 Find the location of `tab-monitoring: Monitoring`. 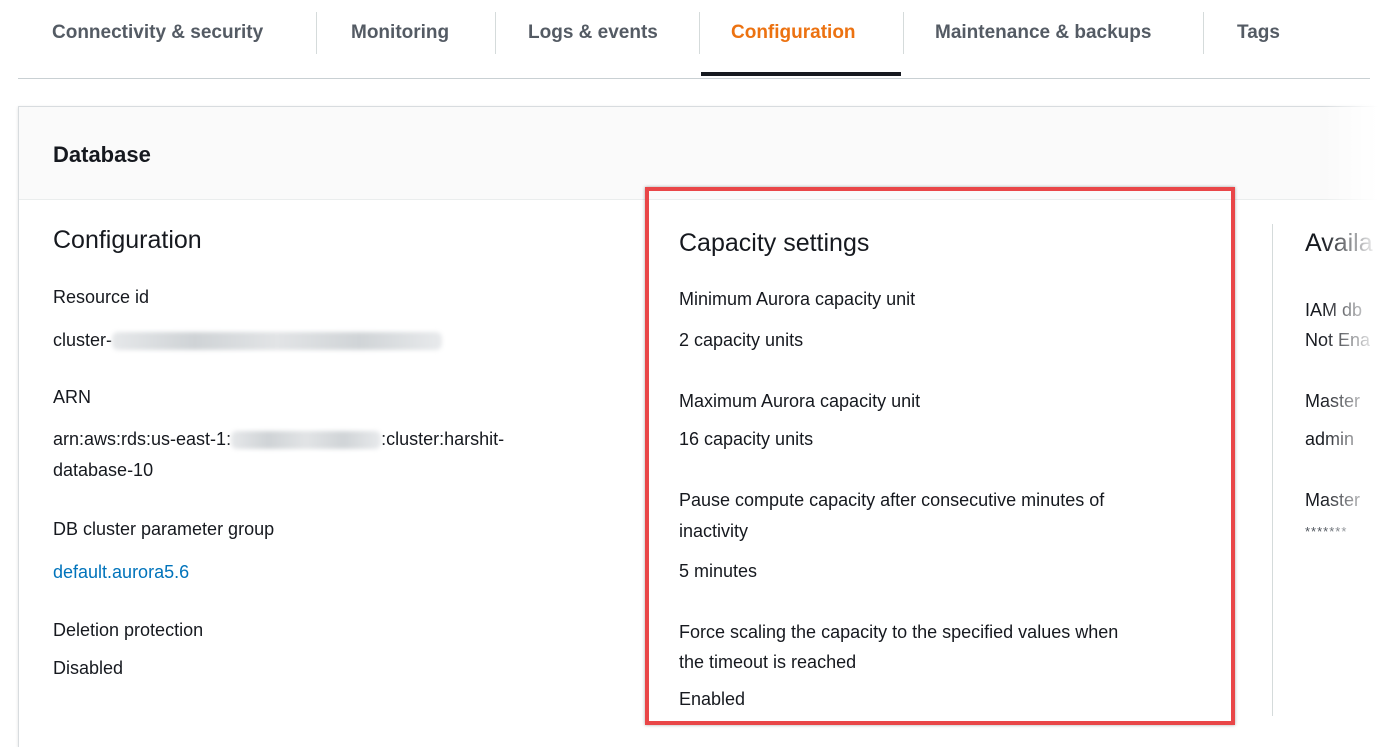

tab-monitoring: Monitoring is located at coordinates (400, 33).